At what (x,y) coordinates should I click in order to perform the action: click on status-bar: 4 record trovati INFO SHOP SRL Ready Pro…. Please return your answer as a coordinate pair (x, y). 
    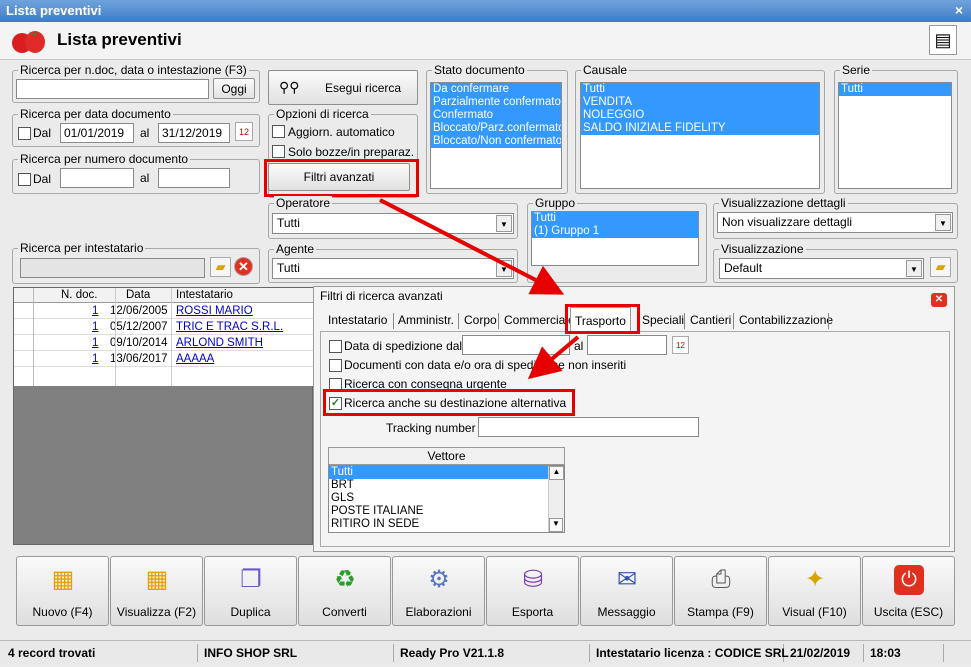
    Looking at the image, I should click on (485, 652).